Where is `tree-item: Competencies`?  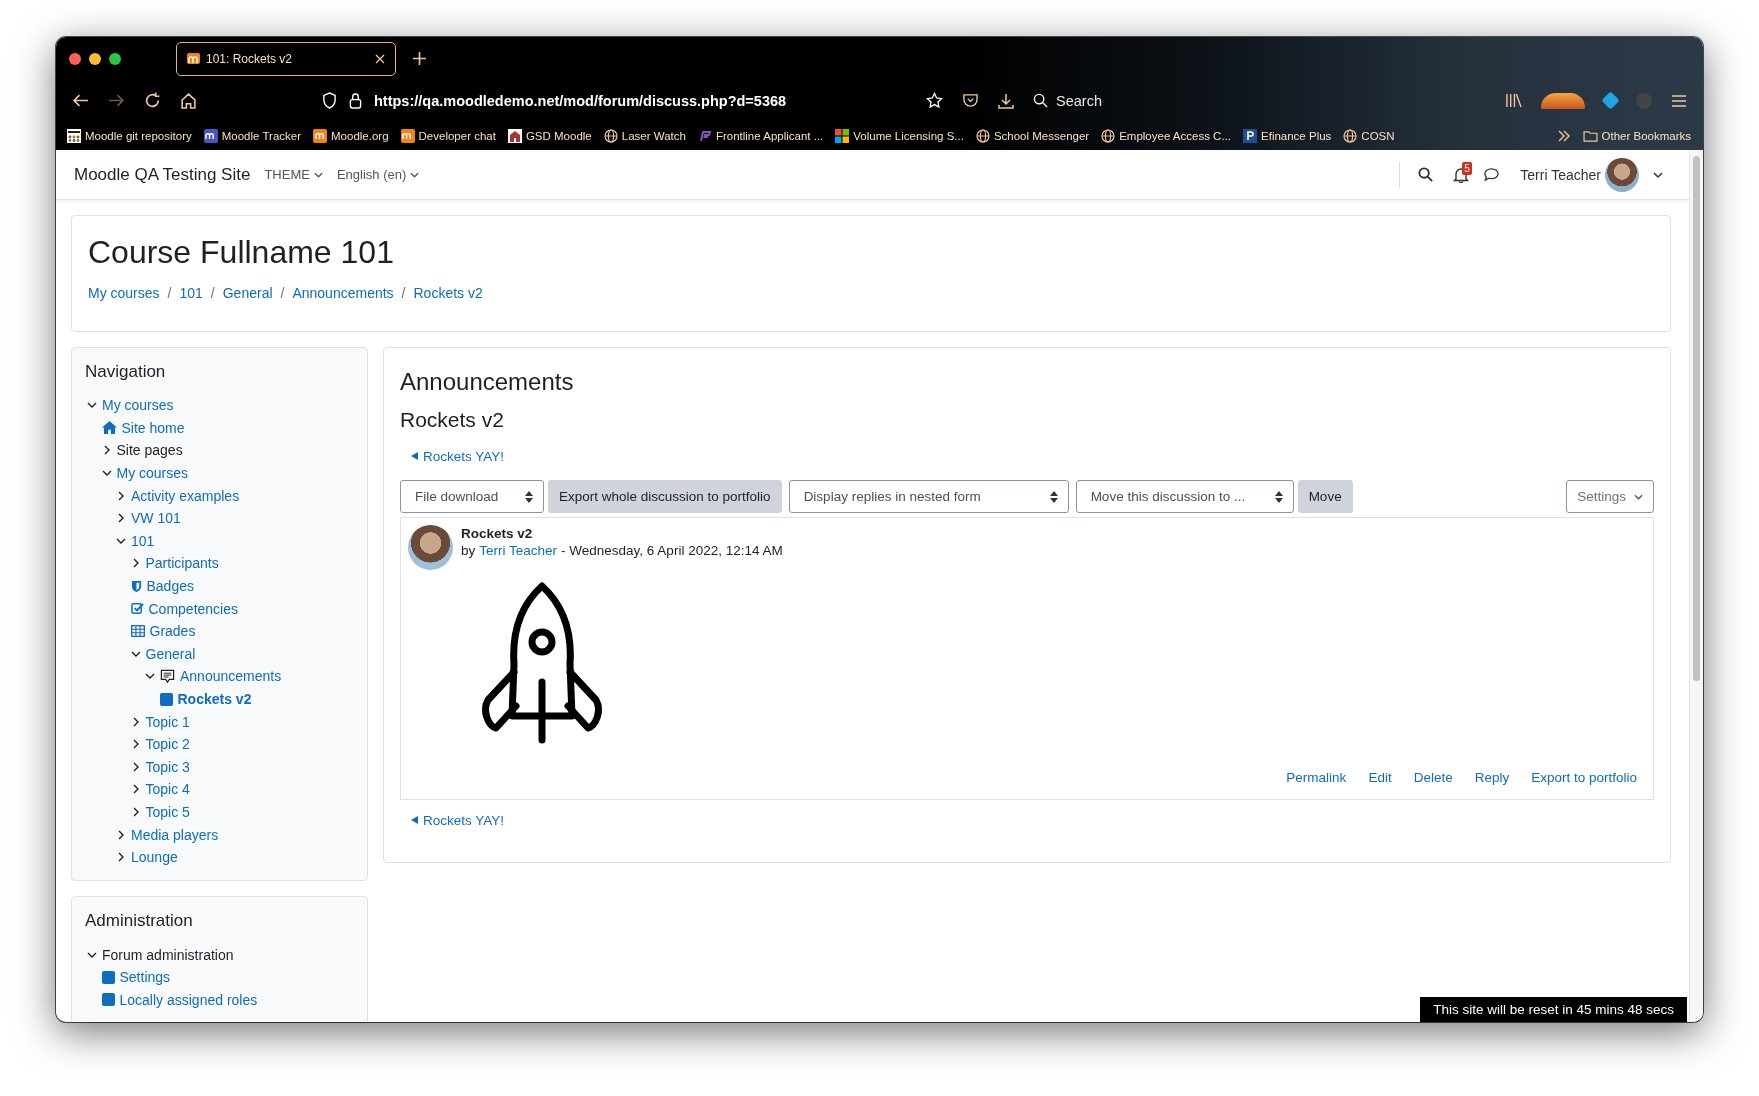
tree-item: Competencies is located at coordinates (193, 608).